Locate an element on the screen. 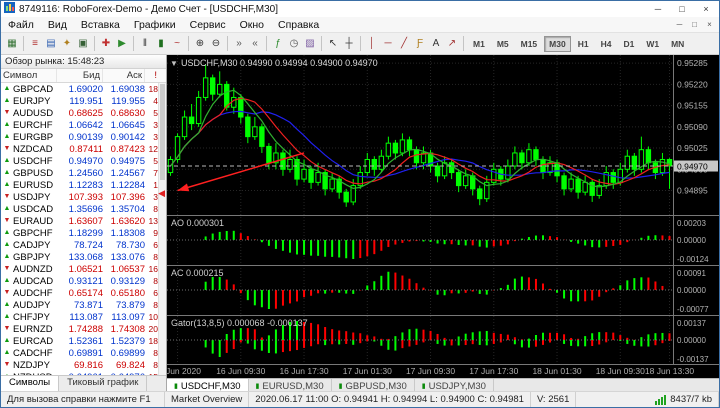  periods-icon: ◷ is located at coordinates (294, 44).